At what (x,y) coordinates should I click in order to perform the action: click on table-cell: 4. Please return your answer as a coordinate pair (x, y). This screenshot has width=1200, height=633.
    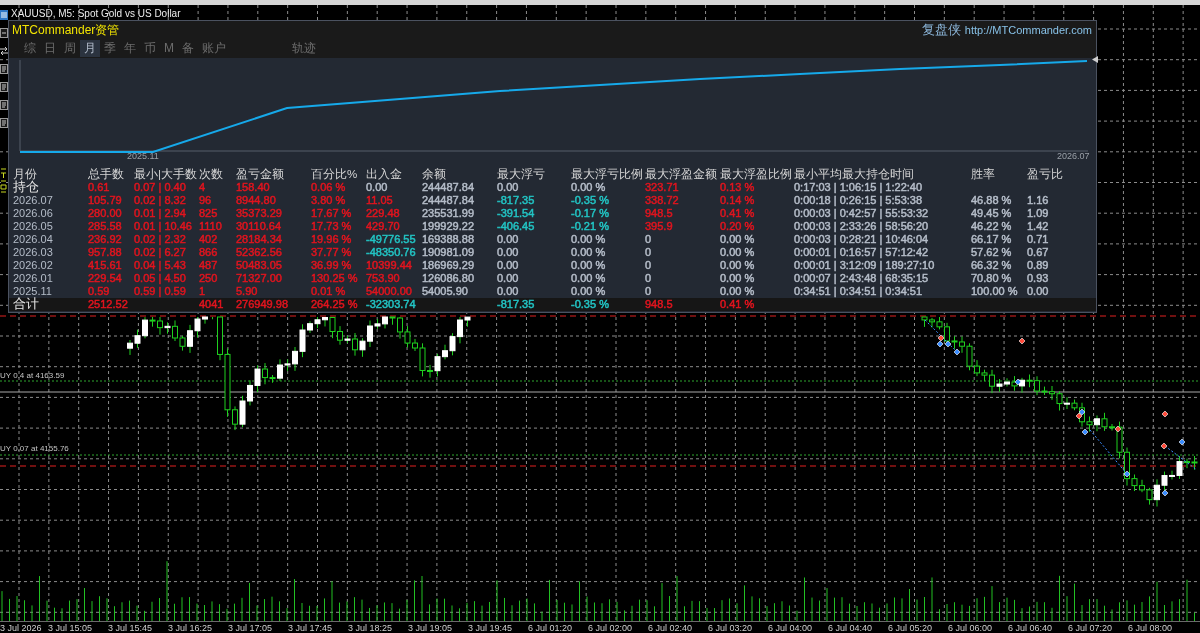
    Looking at the image, I should click on (202, 187).